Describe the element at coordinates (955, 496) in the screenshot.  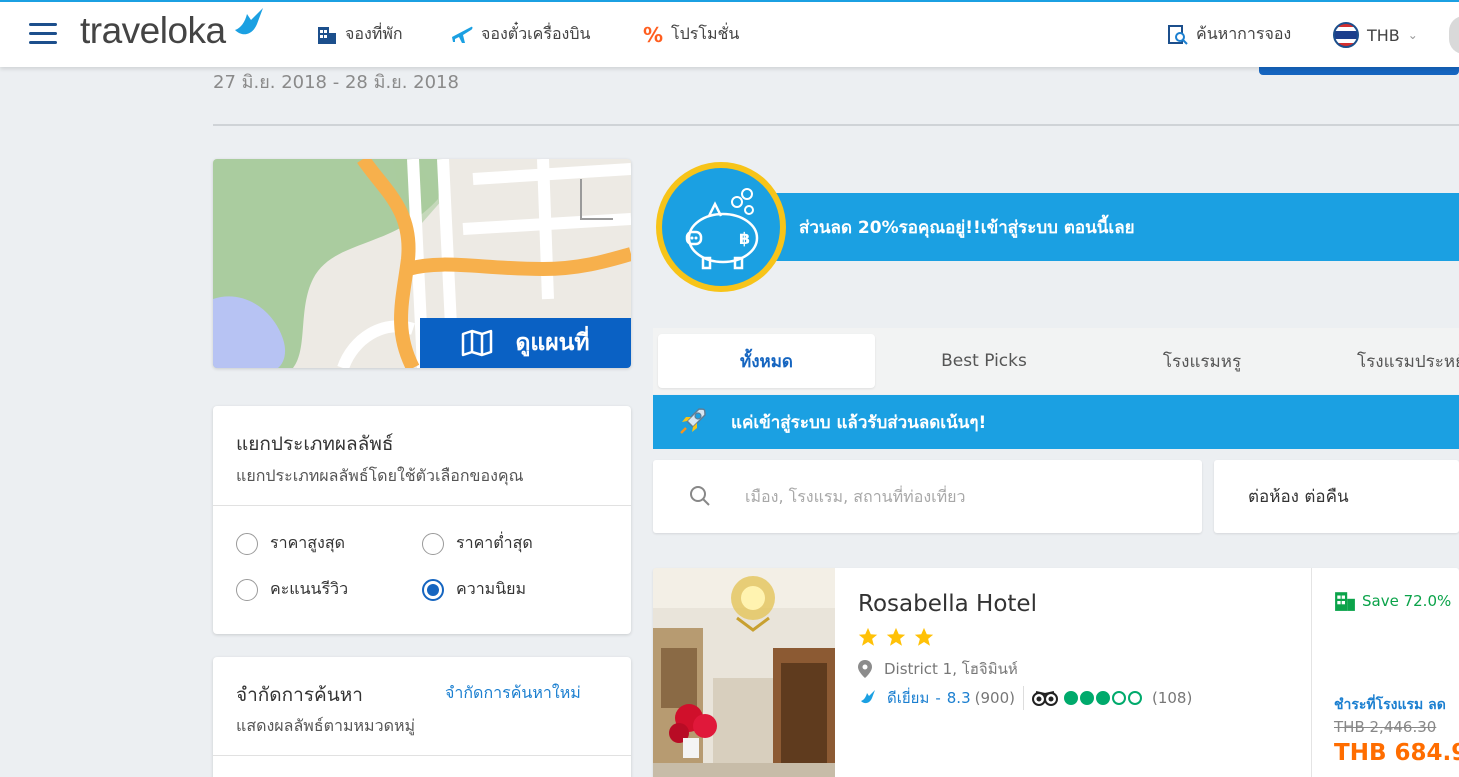
I see `search-input` at that location.